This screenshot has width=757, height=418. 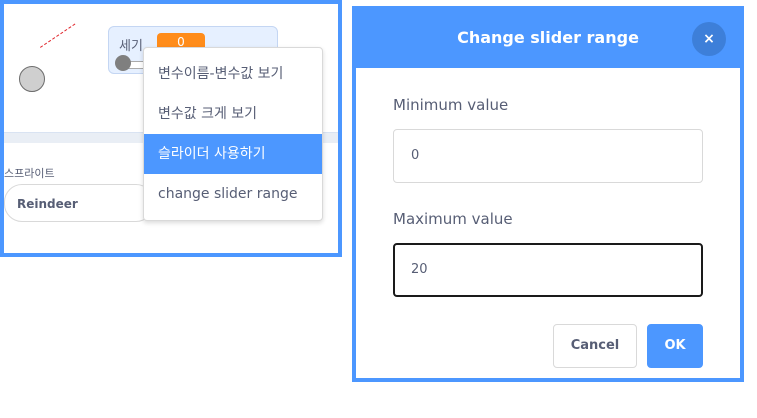 What do you see at coordinates (32, 79) in the screenshot?
I see `sprite-ball` at bounding box center [32, 79].